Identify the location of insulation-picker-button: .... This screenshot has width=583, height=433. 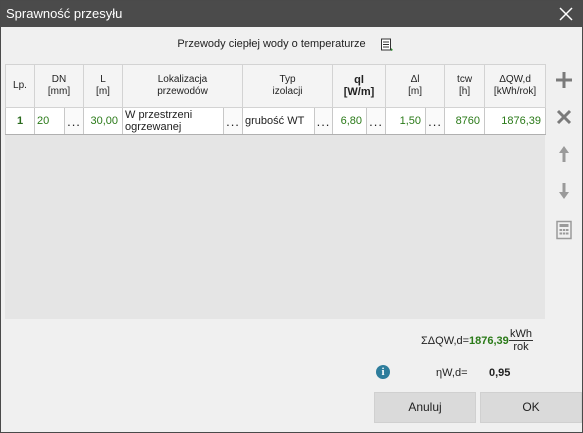
(323, 121).